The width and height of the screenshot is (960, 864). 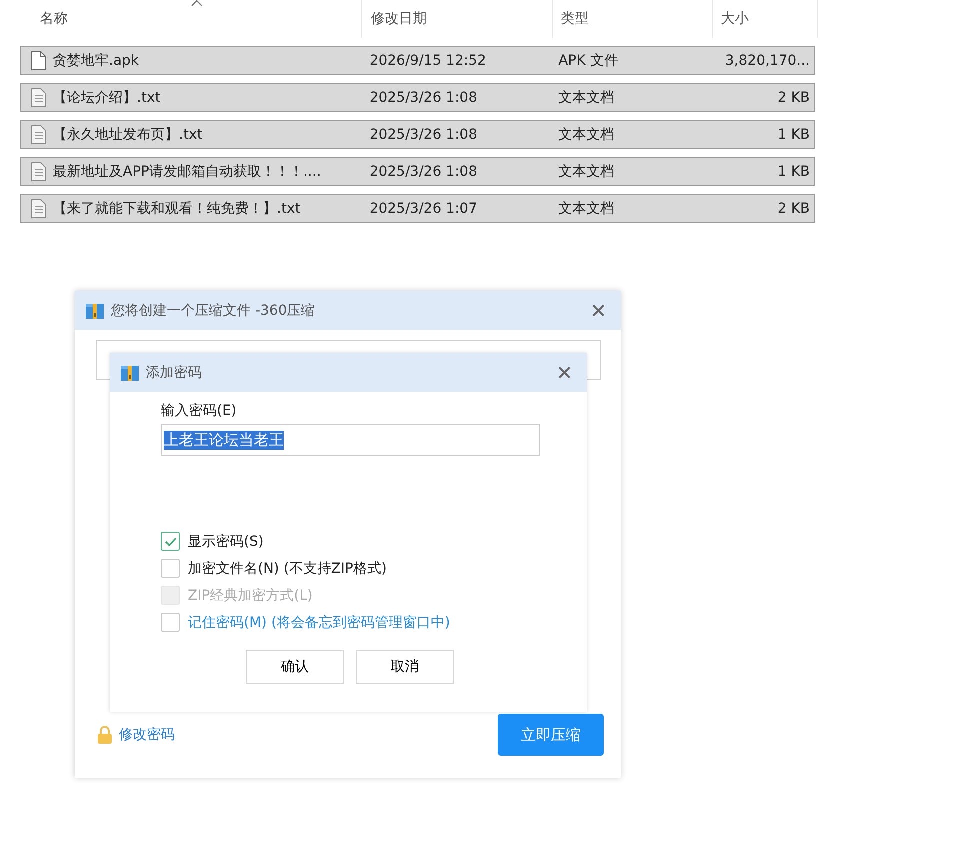 What do you see at coordinates (319, 623) in the screenshot?
I see `checkbox-label: 记住密码(M) (将会备忘到密码管理窗口中)` at bounding box center [319, 623].